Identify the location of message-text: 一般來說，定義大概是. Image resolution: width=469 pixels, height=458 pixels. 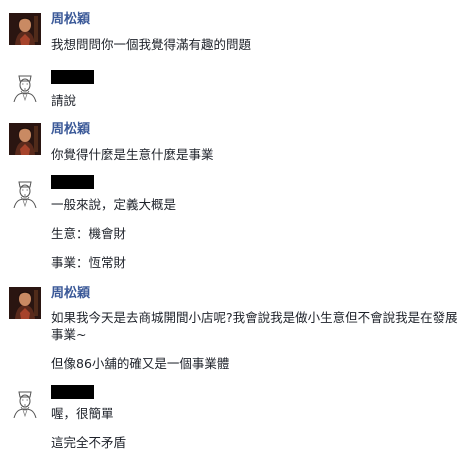
(114, 204).